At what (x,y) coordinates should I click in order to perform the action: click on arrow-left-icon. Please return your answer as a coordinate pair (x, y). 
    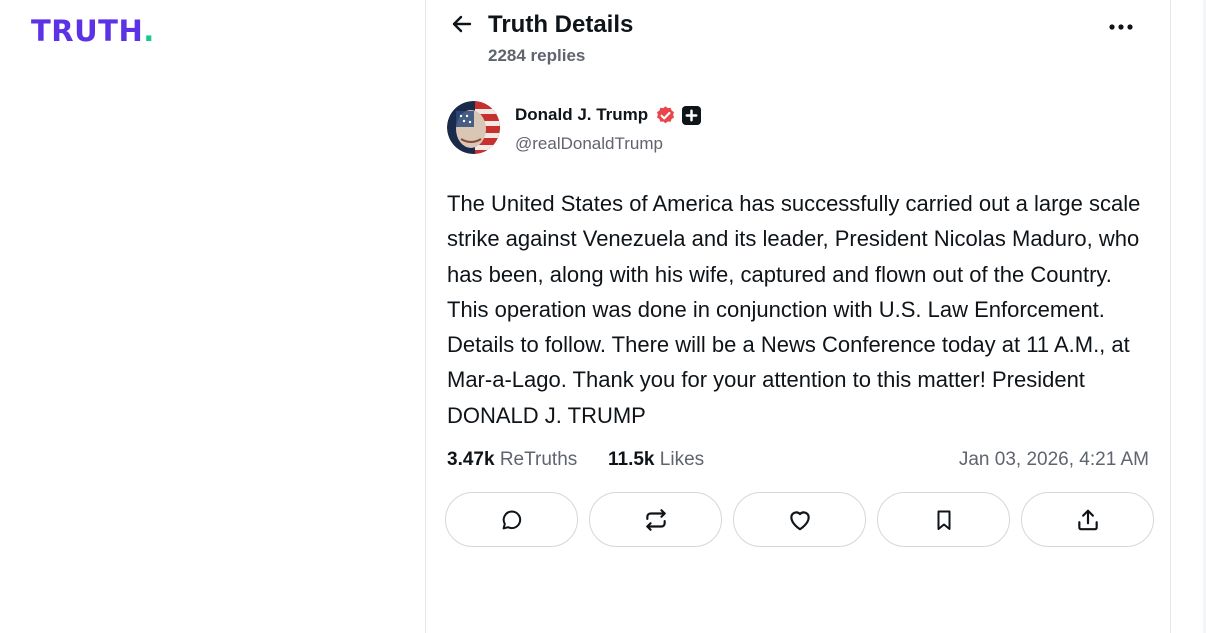
    Looking at the image, I should click on (462, 24).